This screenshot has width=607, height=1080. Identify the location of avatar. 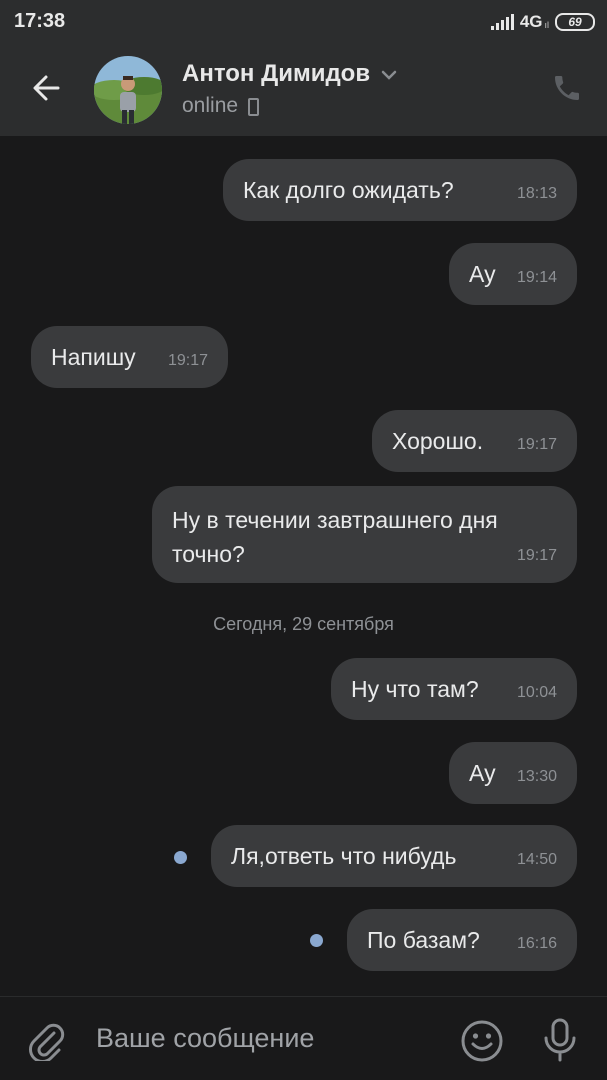
(128, 90).